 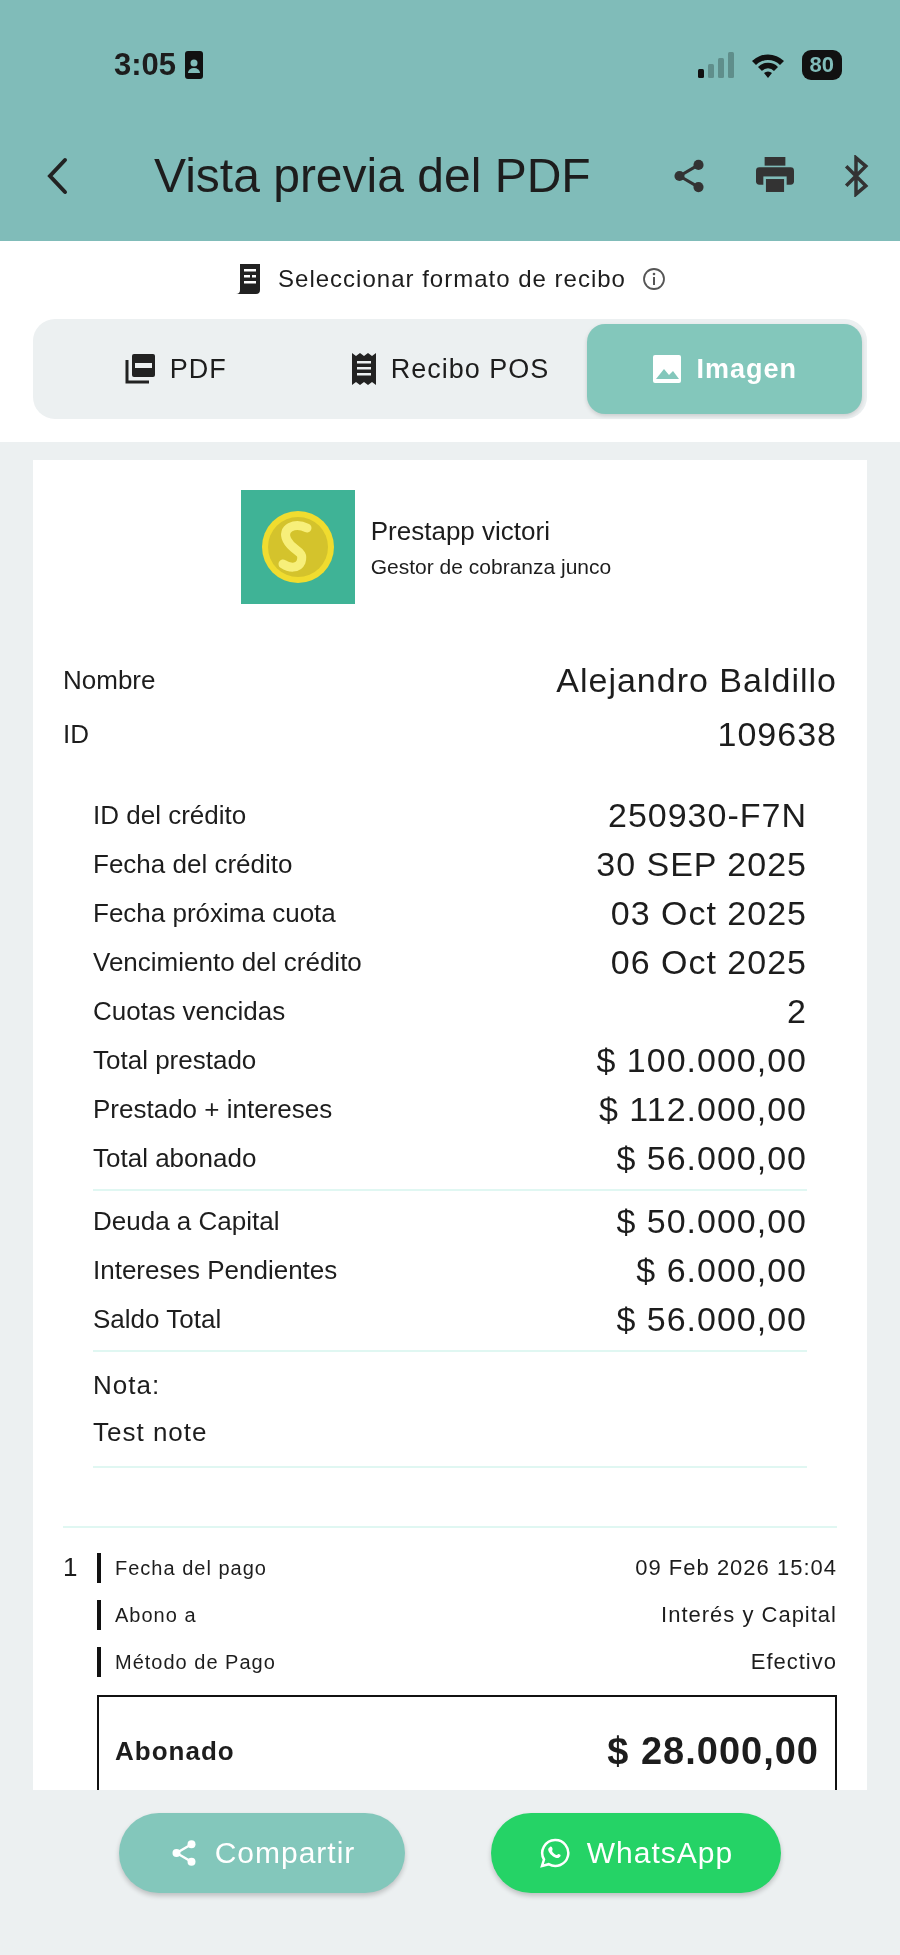 What do you see at coordinates (793, 1662) in the screenshot?
I see `payment-value: Efectivo` at bounding box center [793, 1662].